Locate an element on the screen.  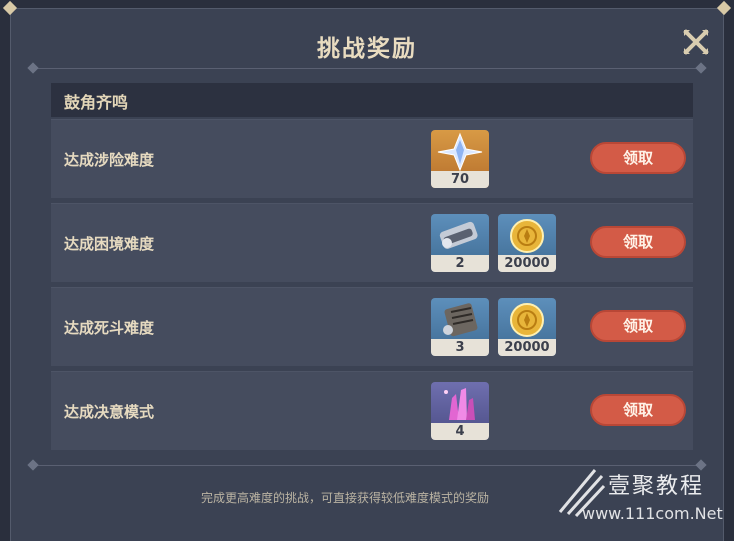
reward-item: 4 is located at coordinates (460, 411).